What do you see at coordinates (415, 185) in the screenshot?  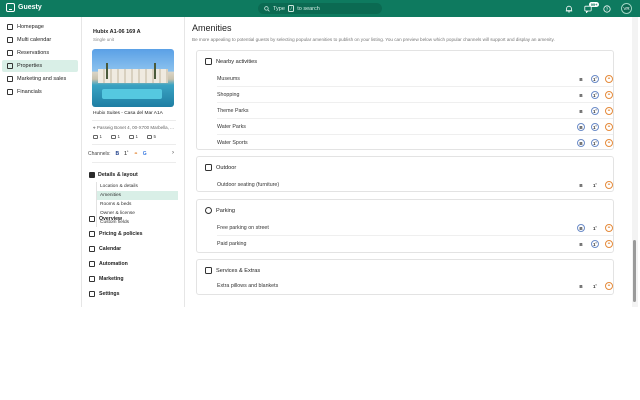 I see `amenity-row: Outdoor seating (furniture) B 1˚ ⚭` at bounding box center [415, 185].